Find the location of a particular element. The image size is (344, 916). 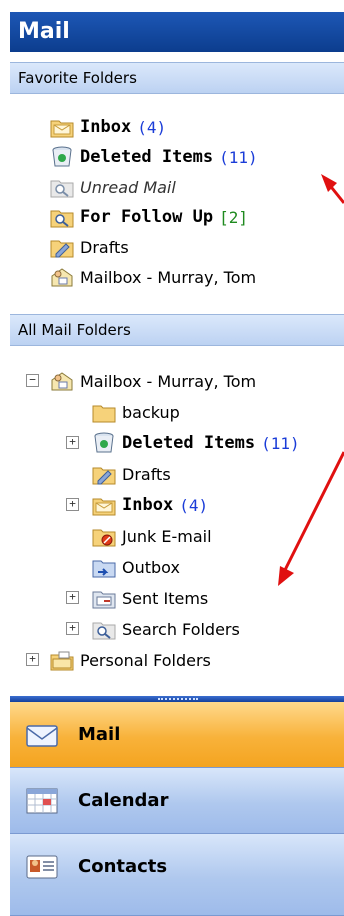

tree-inbox-count: (4) is located at coordinates (194, 505).